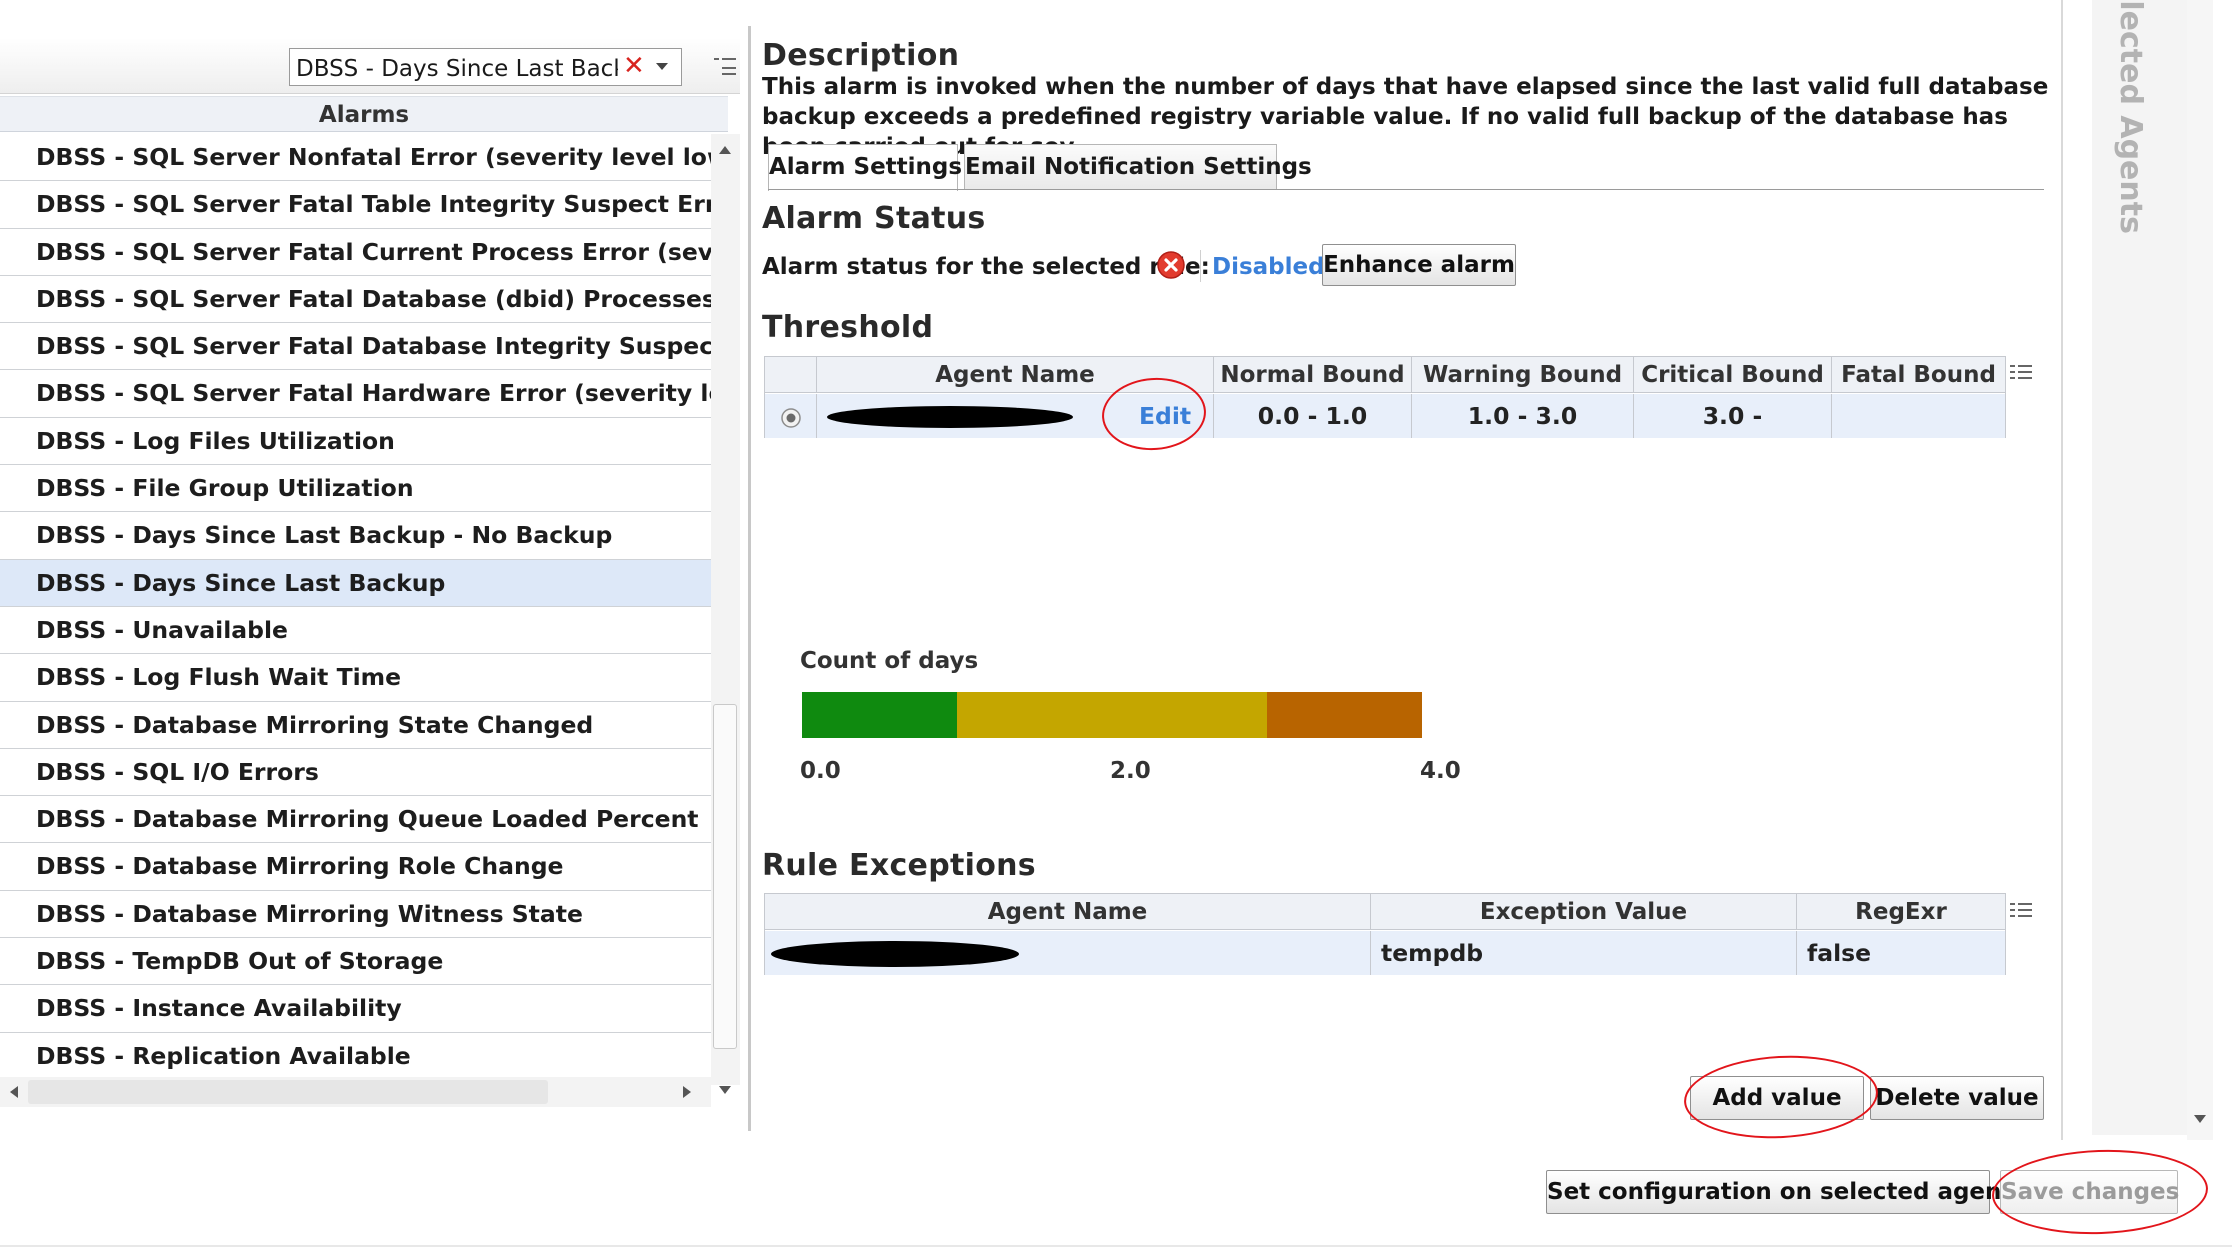 This screenshot has height=1249, width=2232. Describe the element at coordinates (355, 773) in the screenshot. I see `alarm-list-item: DBSS - SQL I/O Errors` at that location.